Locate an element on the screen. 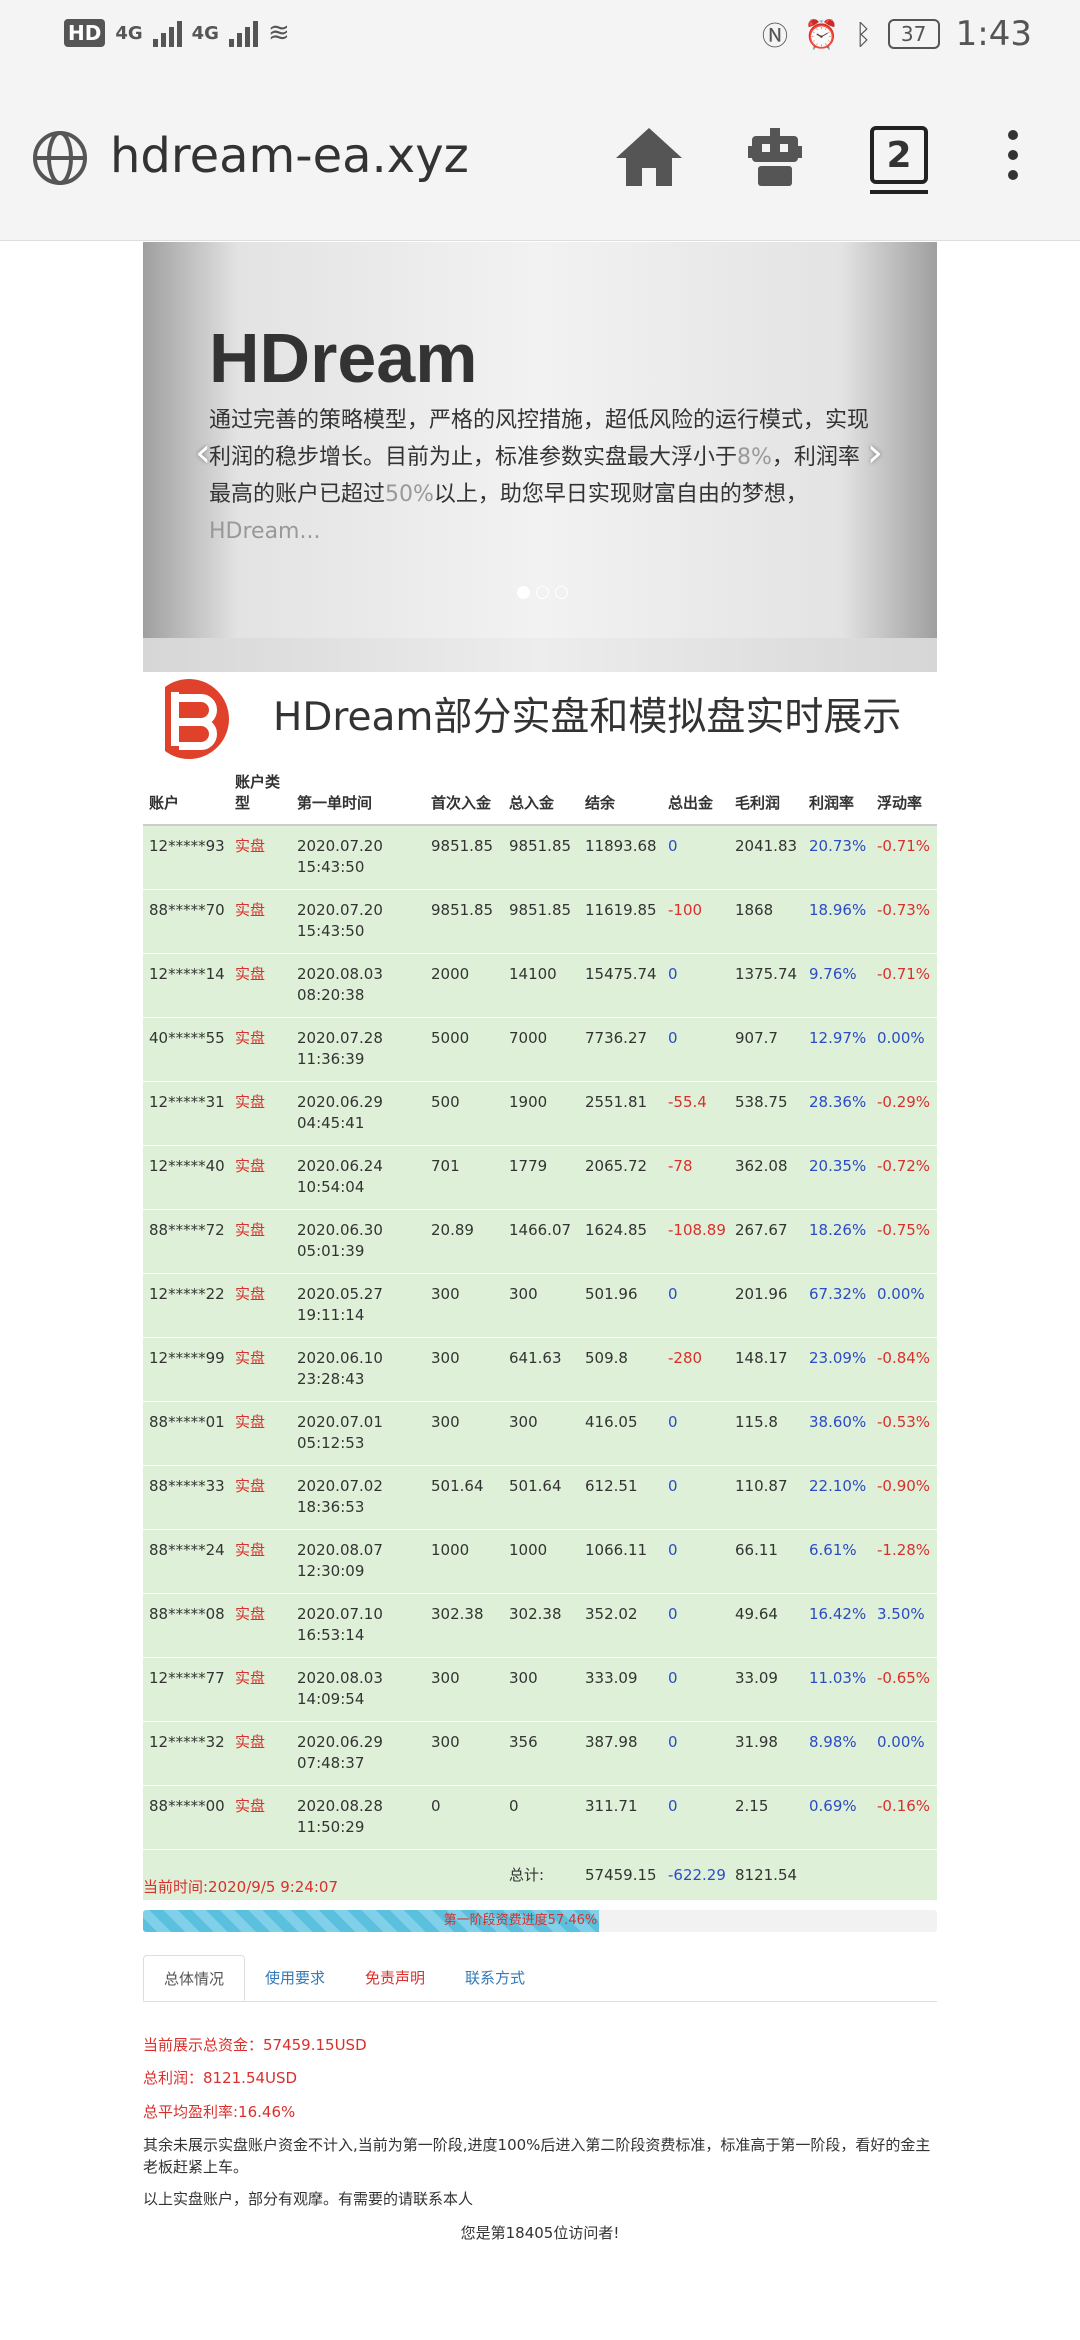 The image size is (1080, 2340). carousel-indicators is located at coordinates (542, 592).